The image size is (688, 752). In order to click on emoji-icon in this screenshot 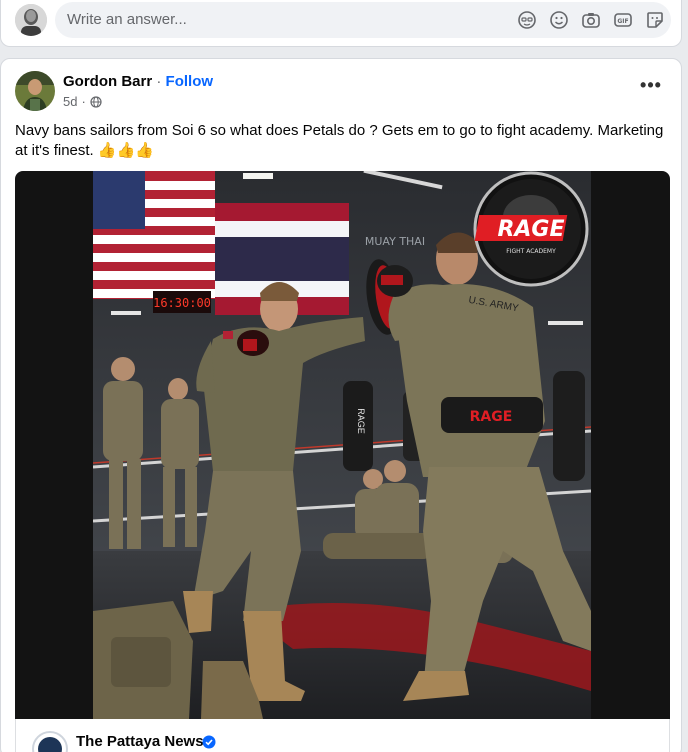, I will do `click(559, 20)`.